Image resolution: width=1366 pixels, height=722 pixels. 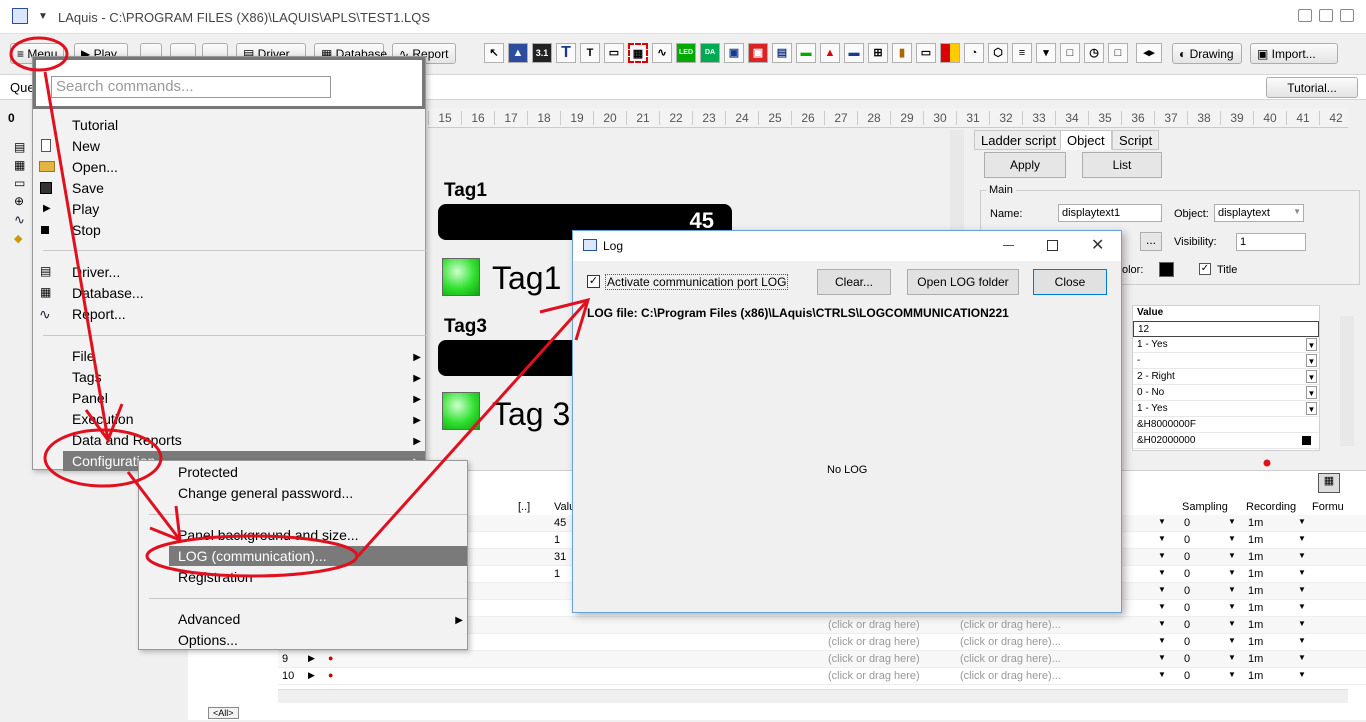 I want to click on tag3-led, so click(x=461, y=411).